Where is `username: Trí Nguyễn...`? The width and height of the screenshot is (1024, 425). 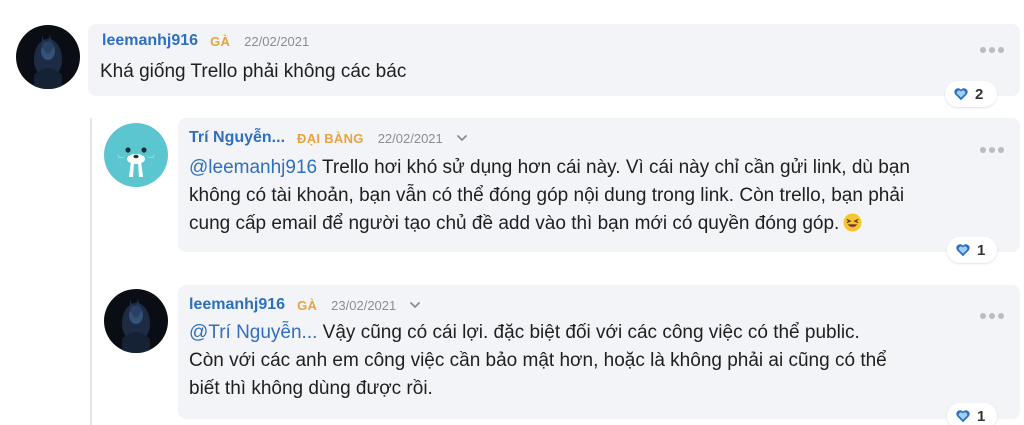
username: Trí Nguyễn... is located at coordinates (237, 138).